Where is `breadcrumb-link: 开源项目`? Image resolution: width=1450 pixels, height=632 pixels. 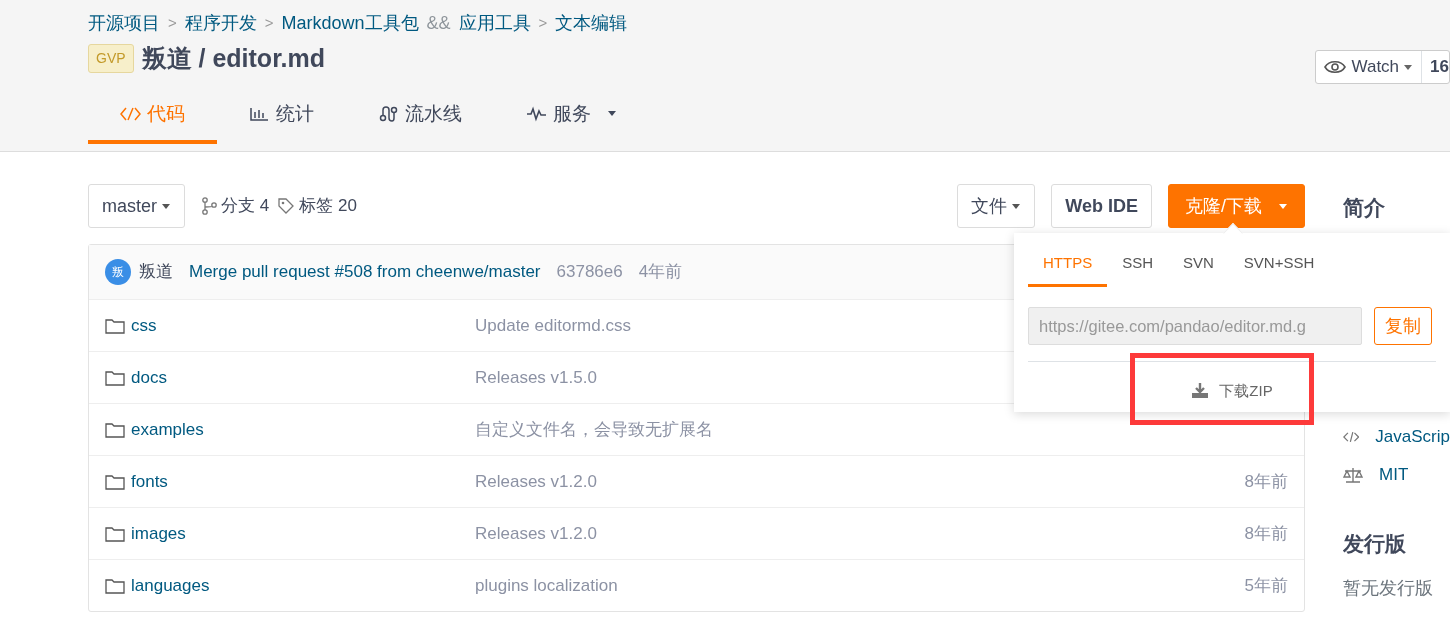 breadcrumb-link: 开源项目 is located at coordinates (124, 23).